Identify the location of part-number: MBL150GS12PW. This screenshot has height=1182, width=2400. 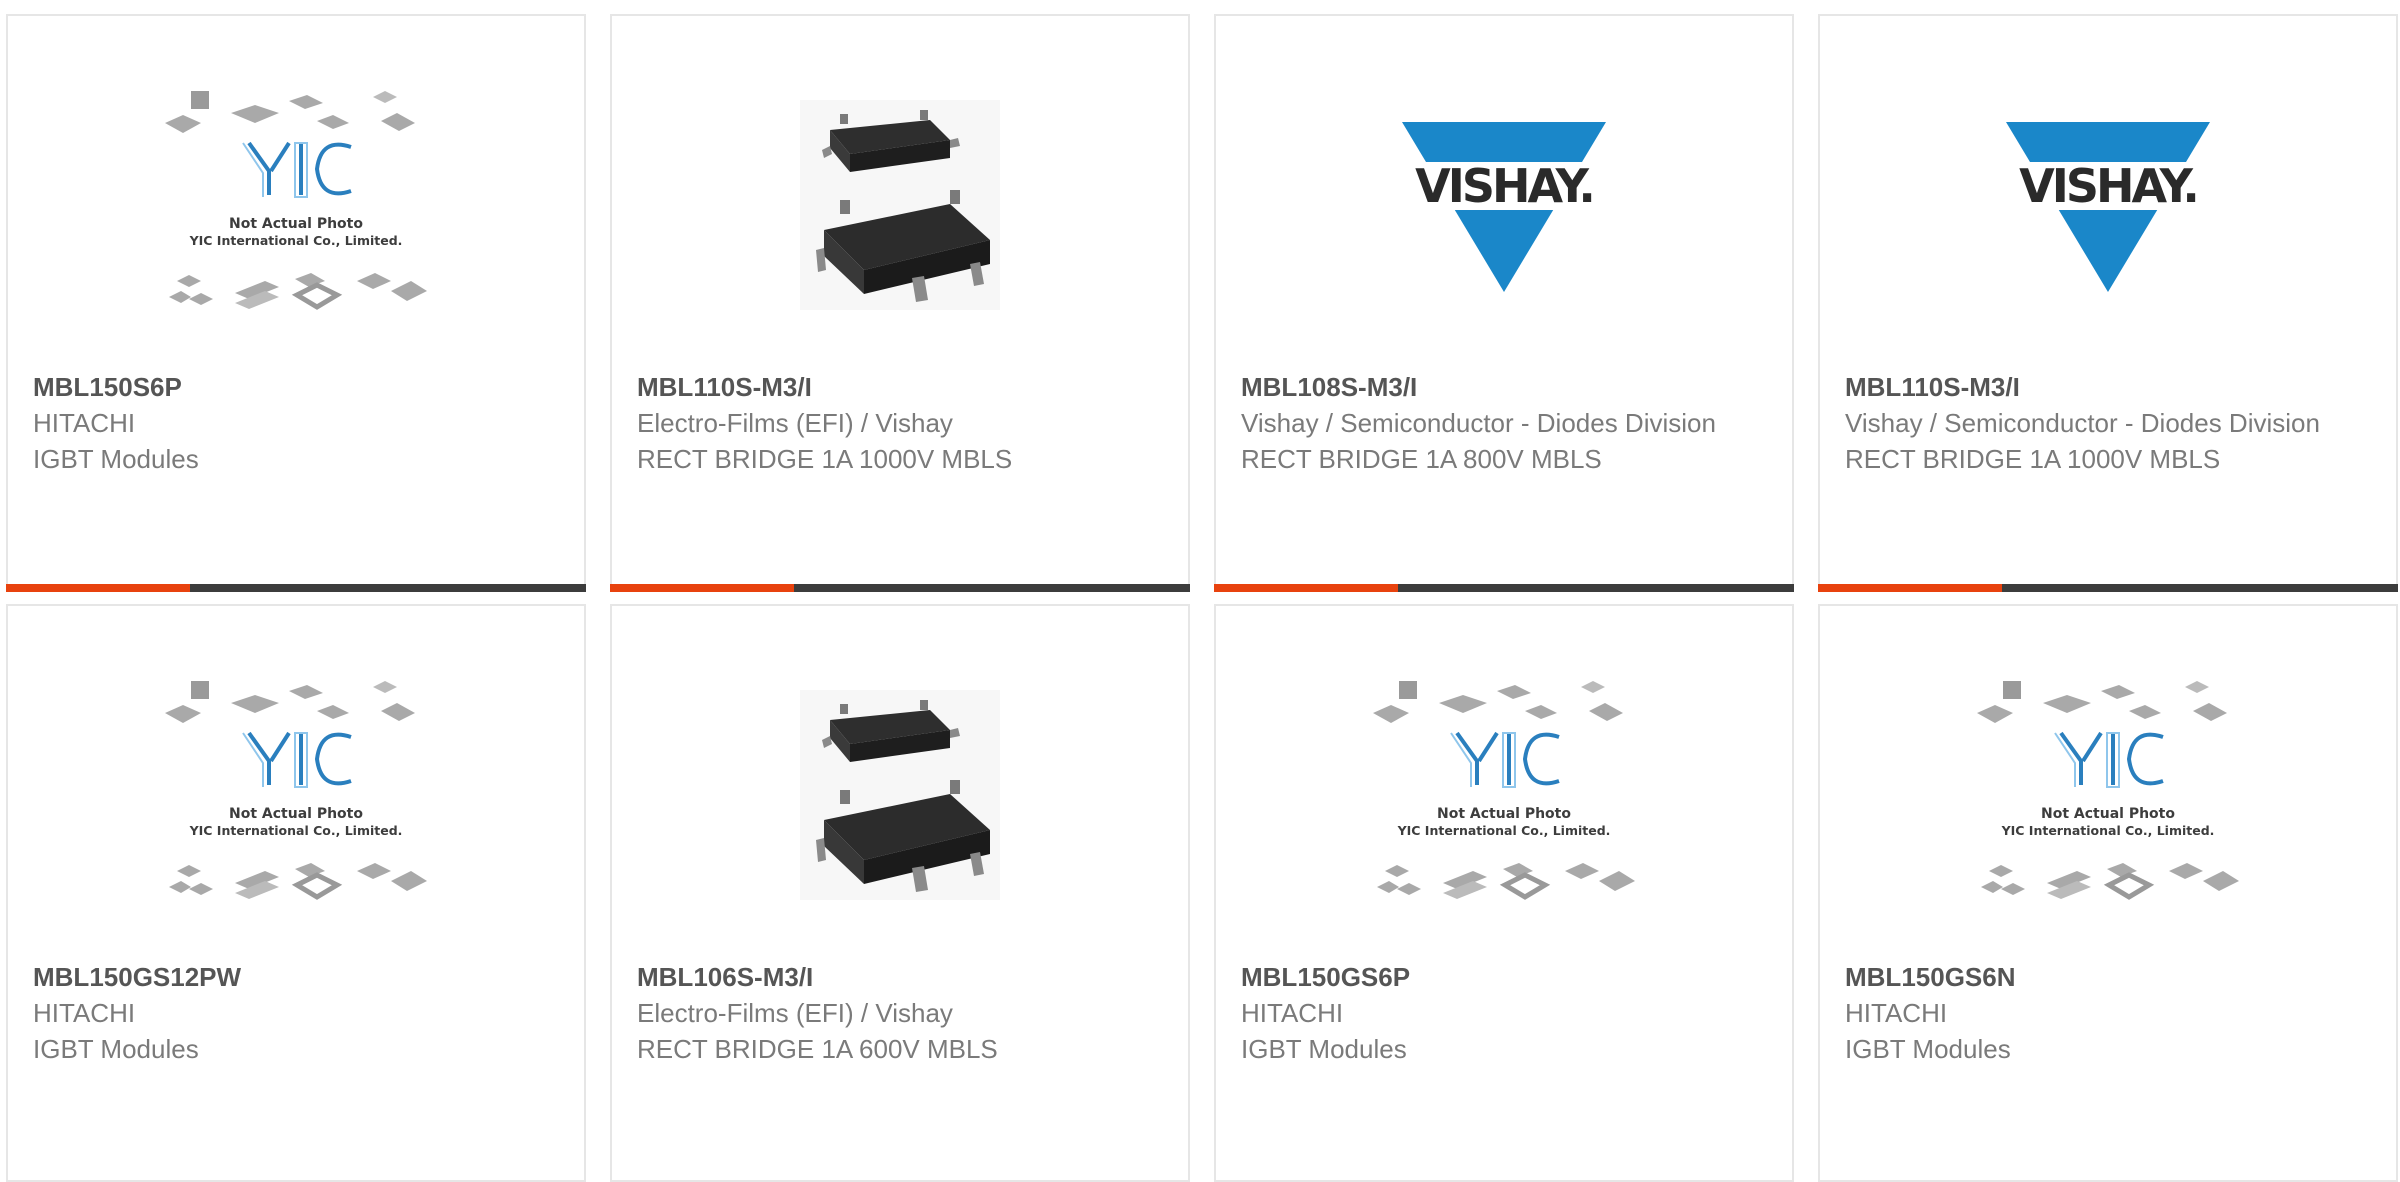
(296, 977).